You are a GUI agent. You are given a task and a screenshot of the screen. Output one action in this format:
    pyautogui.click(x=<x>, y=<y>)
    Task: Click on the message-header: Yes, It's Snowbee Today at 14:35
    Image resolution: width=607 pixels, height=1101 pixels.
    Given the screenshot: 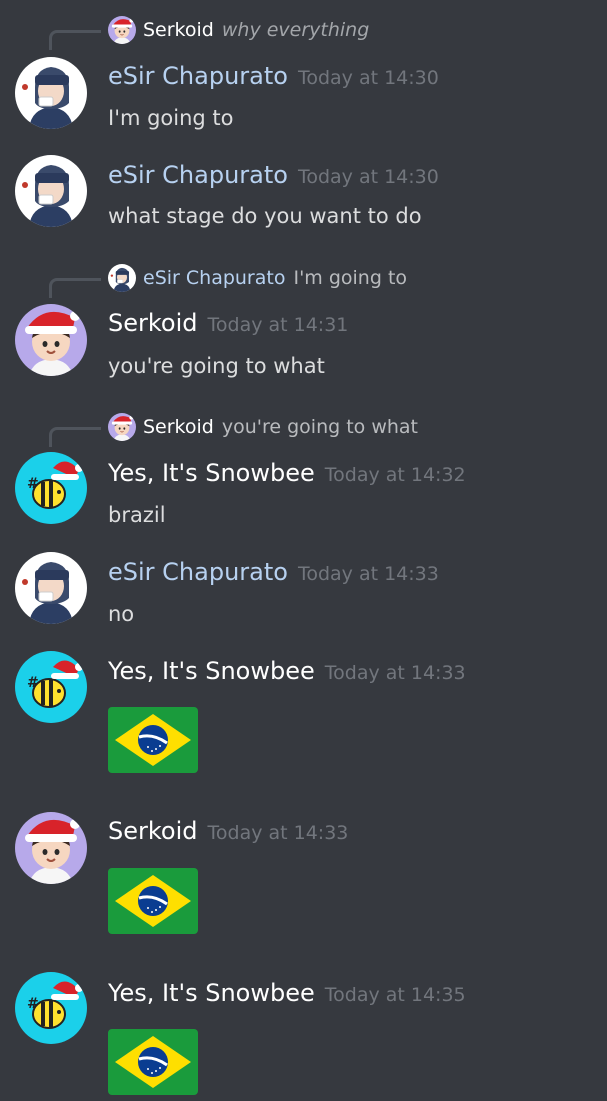 What is the action you would take?
    pyautogui.click(x=287, y=993)
    